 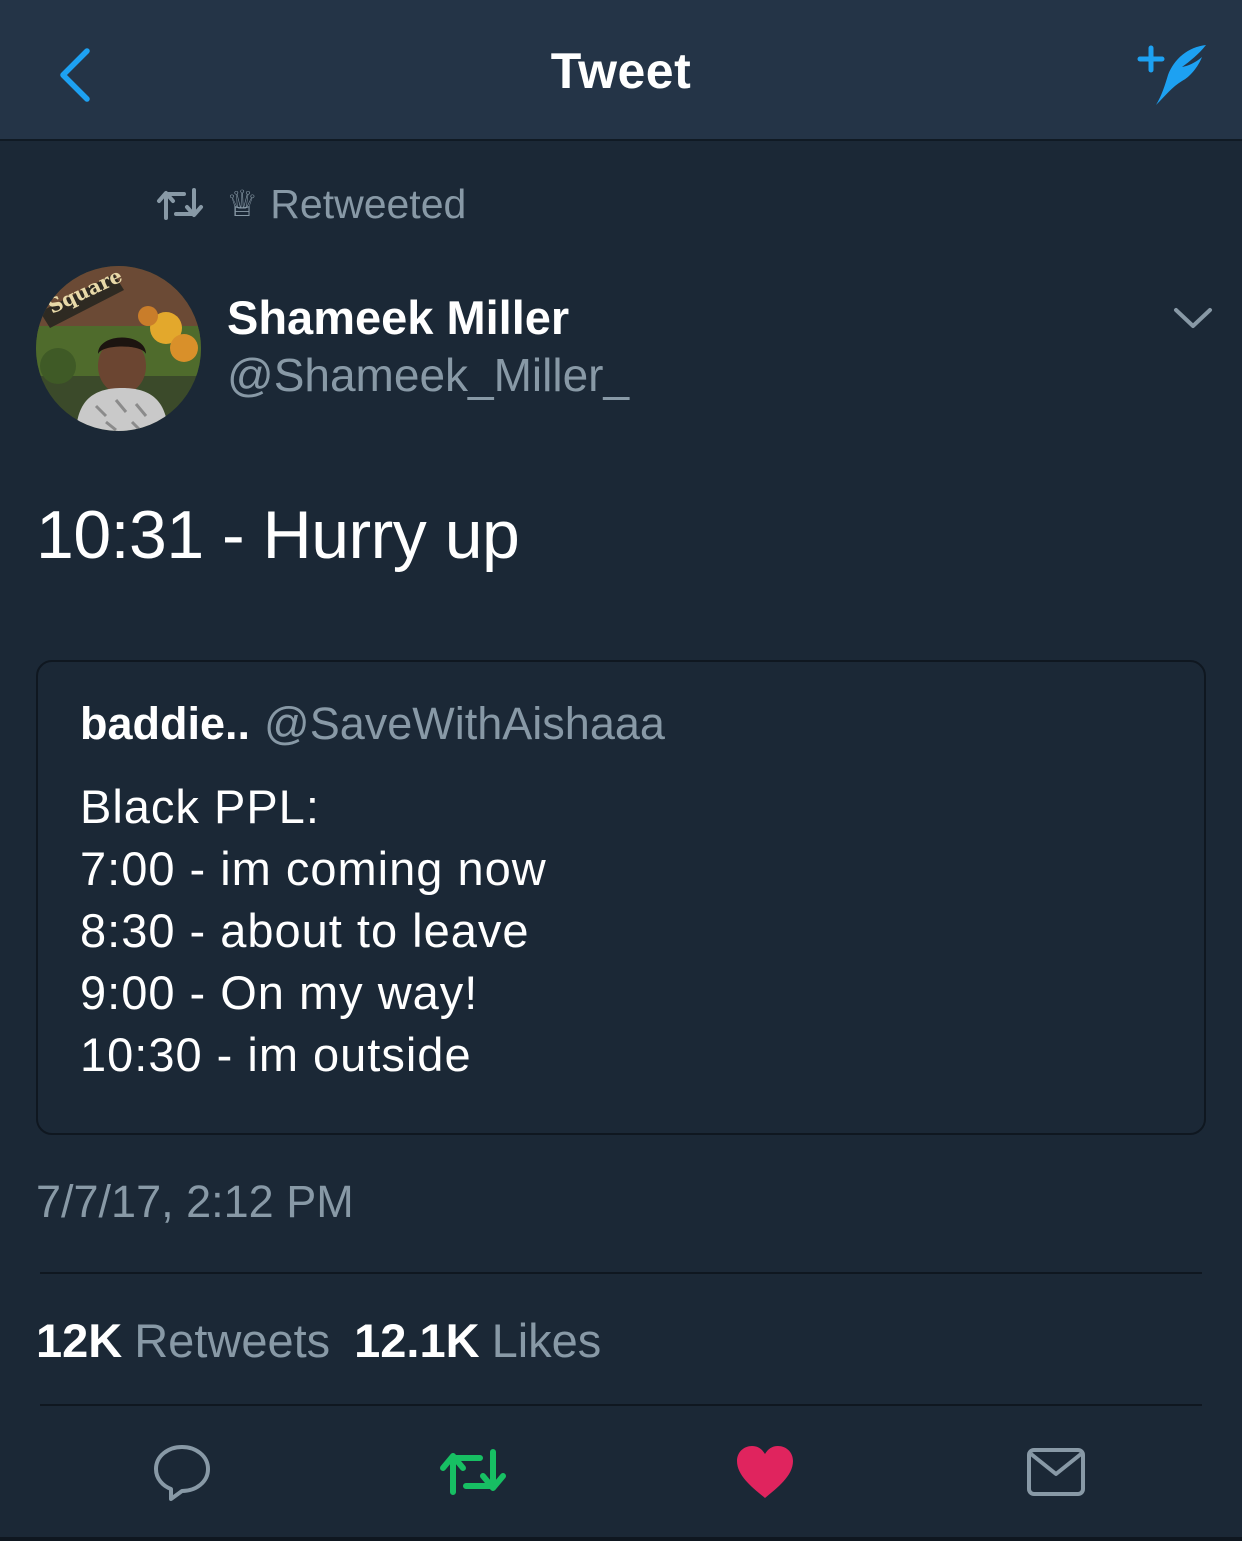 I want to click on nav-bar: Tweet, so click(x=621, y=70).